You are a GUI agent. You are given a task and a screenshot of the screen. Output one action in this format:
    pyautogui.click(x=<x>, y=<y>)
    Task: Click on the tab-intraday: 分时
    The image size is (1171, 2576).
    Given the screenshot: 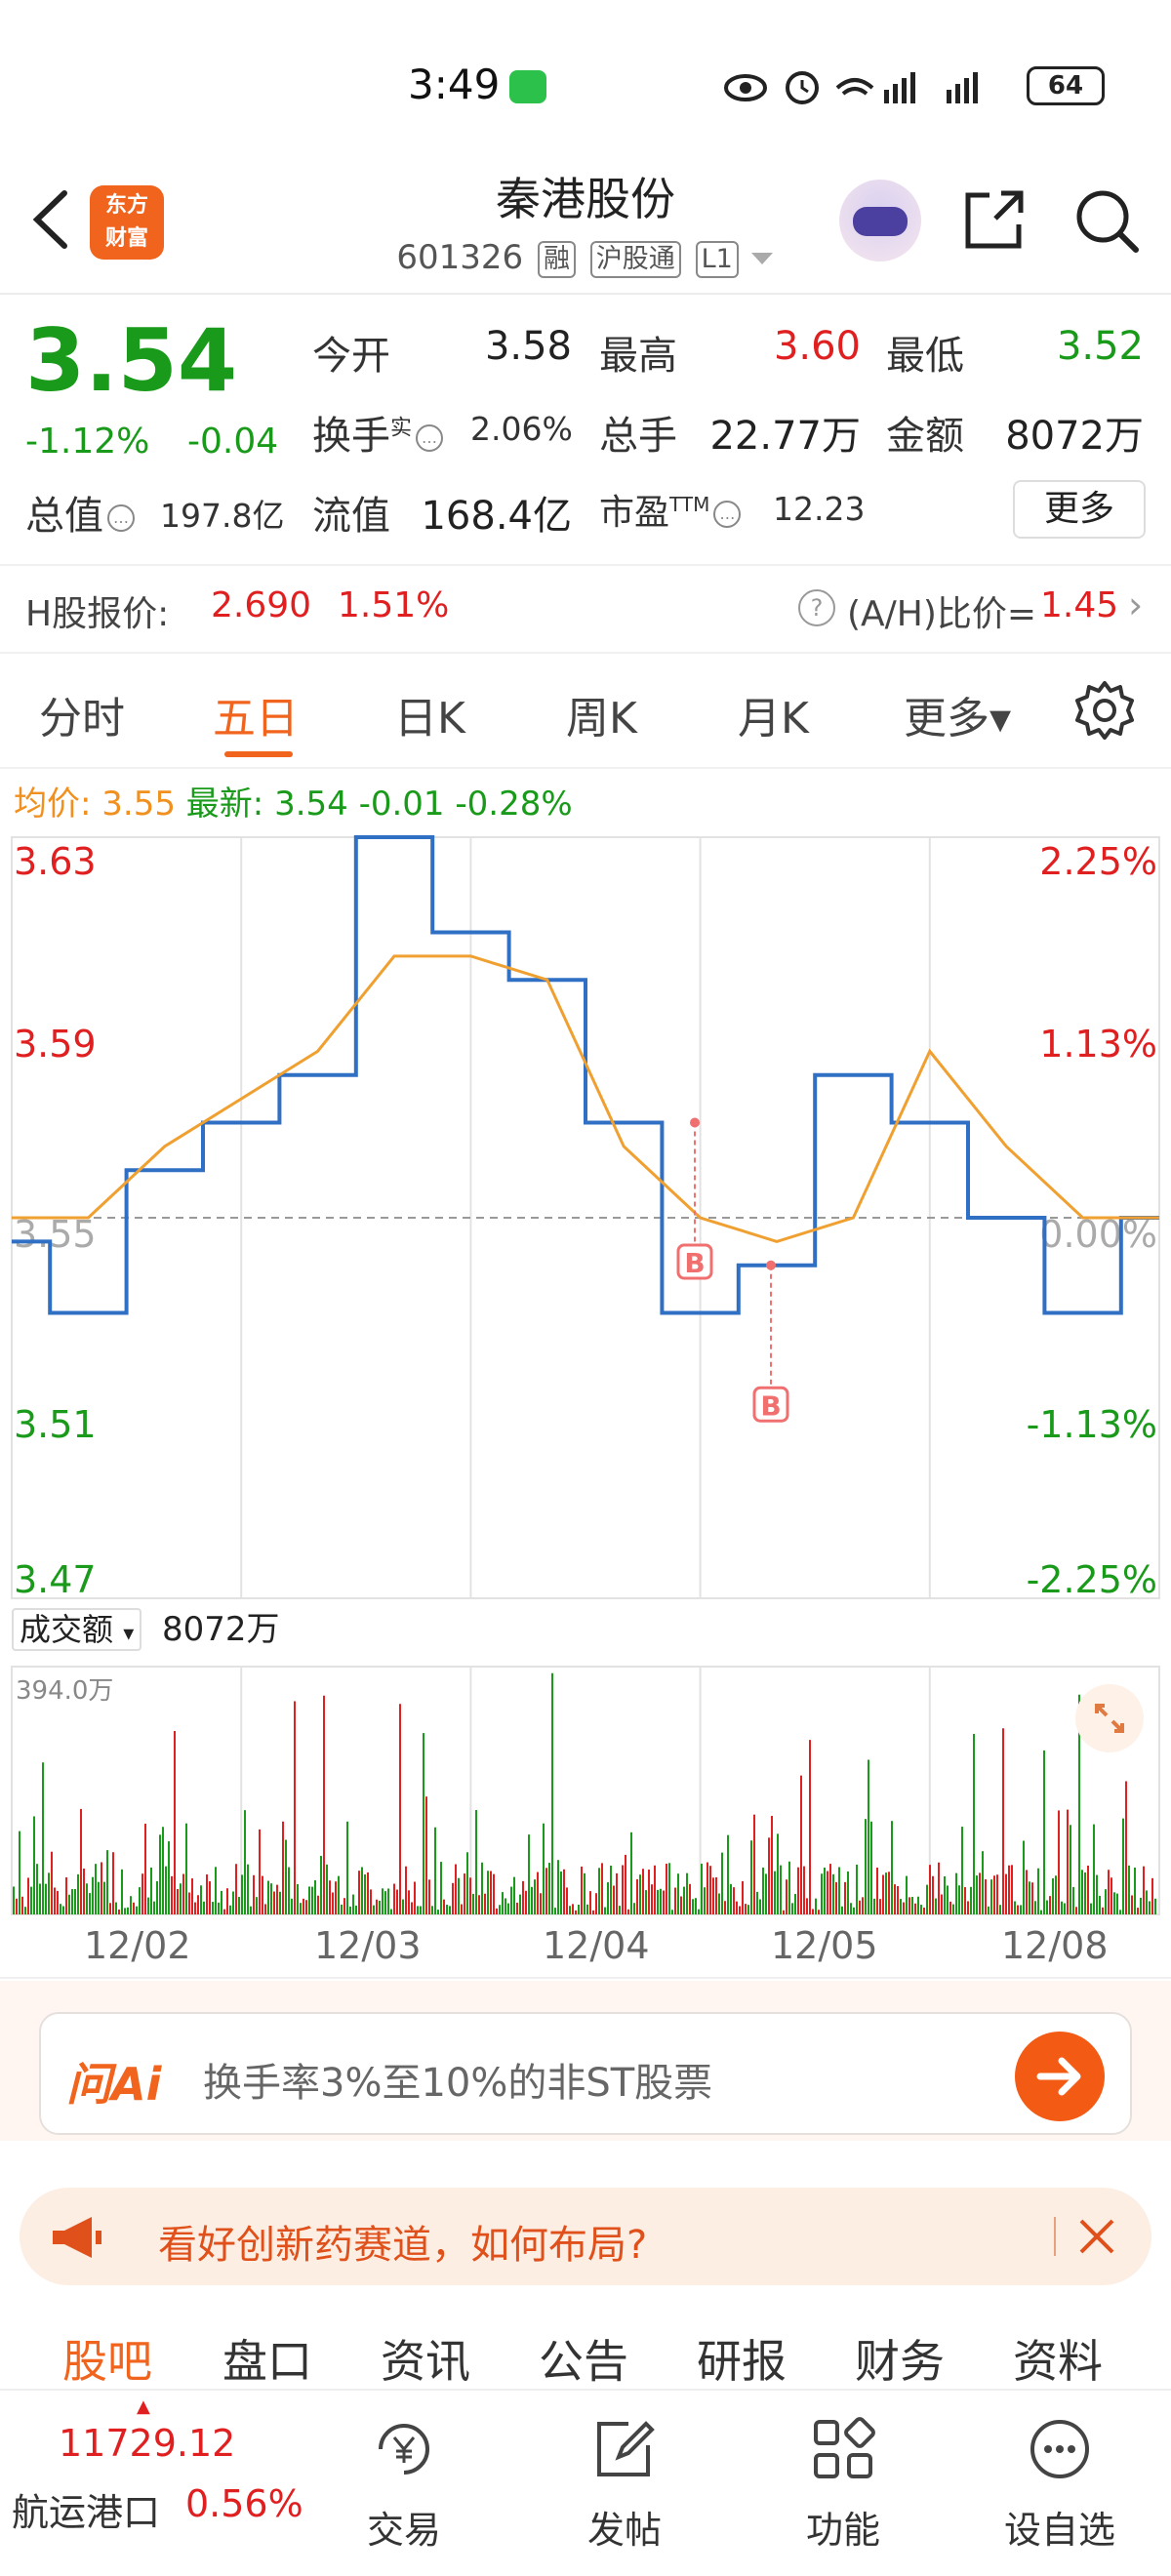 What is the action you would take?
    pyautogui.click(x=82, y=714)
    